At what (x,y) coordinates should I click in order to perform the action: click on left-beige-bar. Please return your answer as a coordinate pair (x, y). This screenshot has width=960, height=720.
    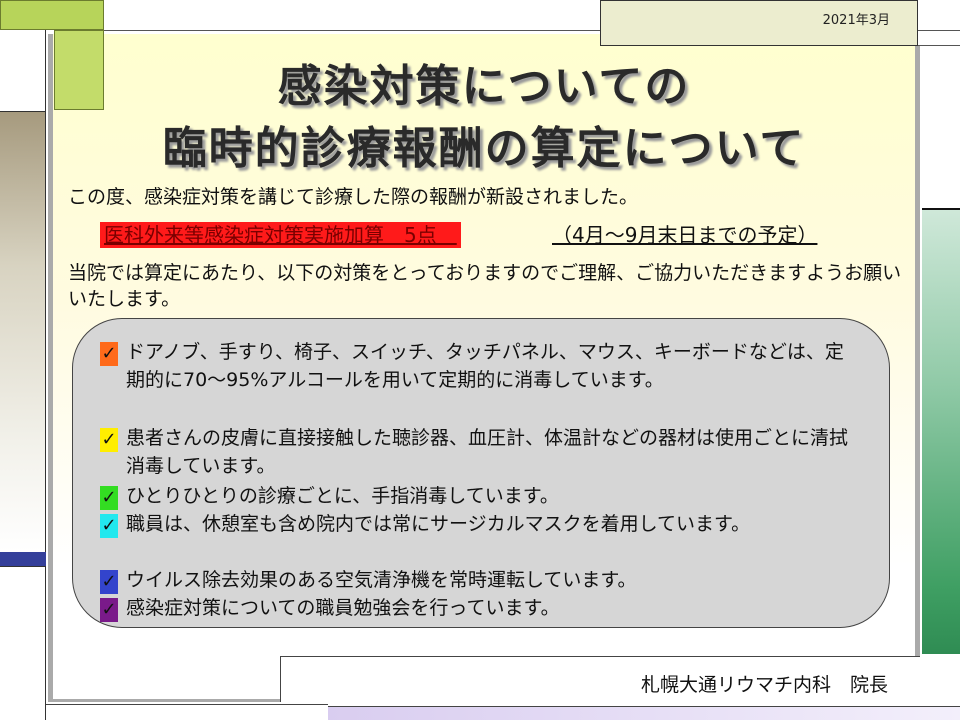
    Looking at the image, I should click on (23, 332).